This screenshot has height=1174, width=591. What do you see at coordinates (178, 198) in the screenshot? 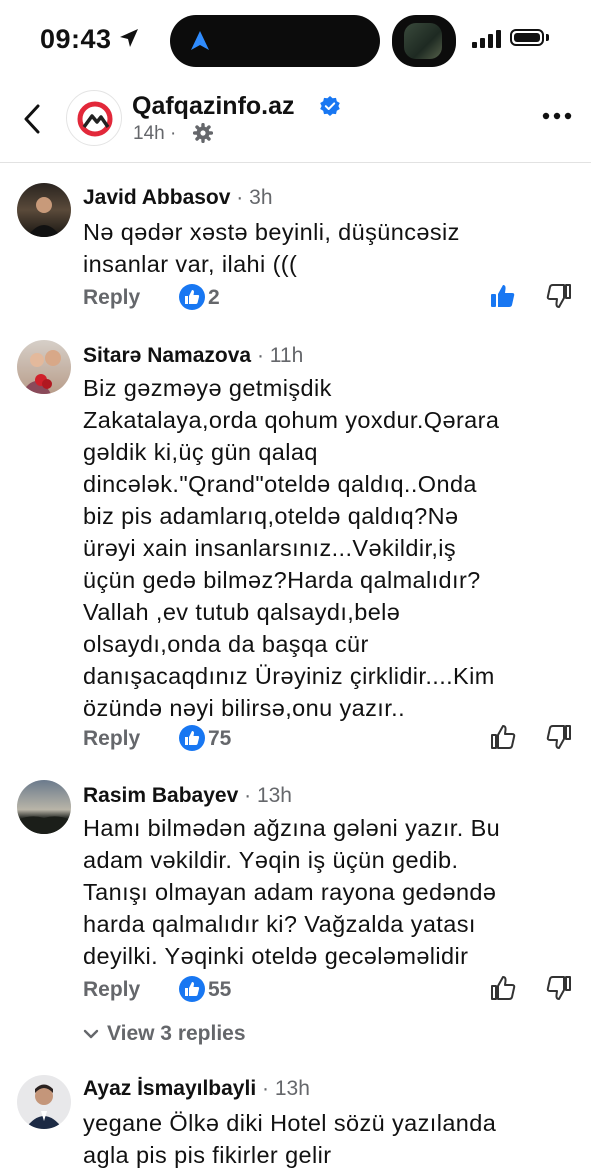
I see `comment-author: Javid Abbasov · 3h` at bounding box center [178, 198].